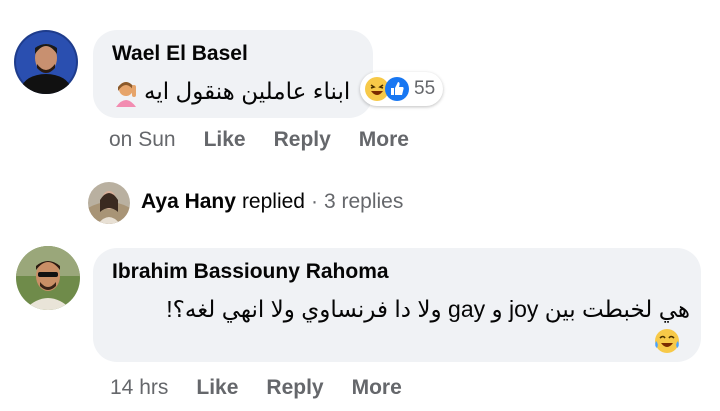 Image resolution: width=720 pixels, height=411 pixels. Describe the element at coordinates (180, 54) in the screenshot. I see `comment-author-1: Wael El Basel` at that location.